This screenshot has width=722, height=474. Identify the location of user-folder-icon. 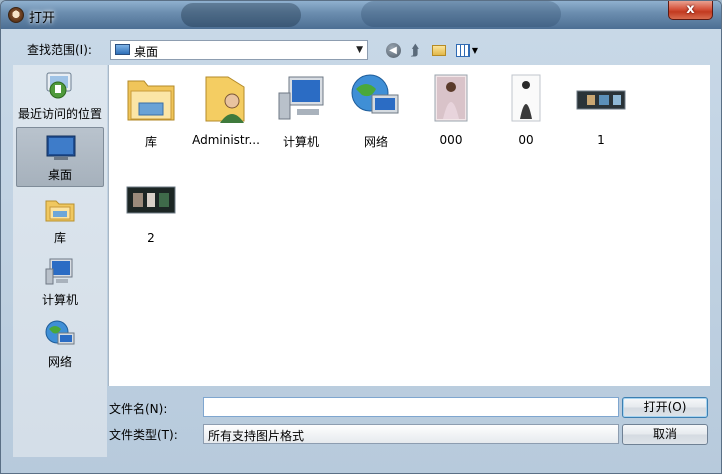
(225, 99).